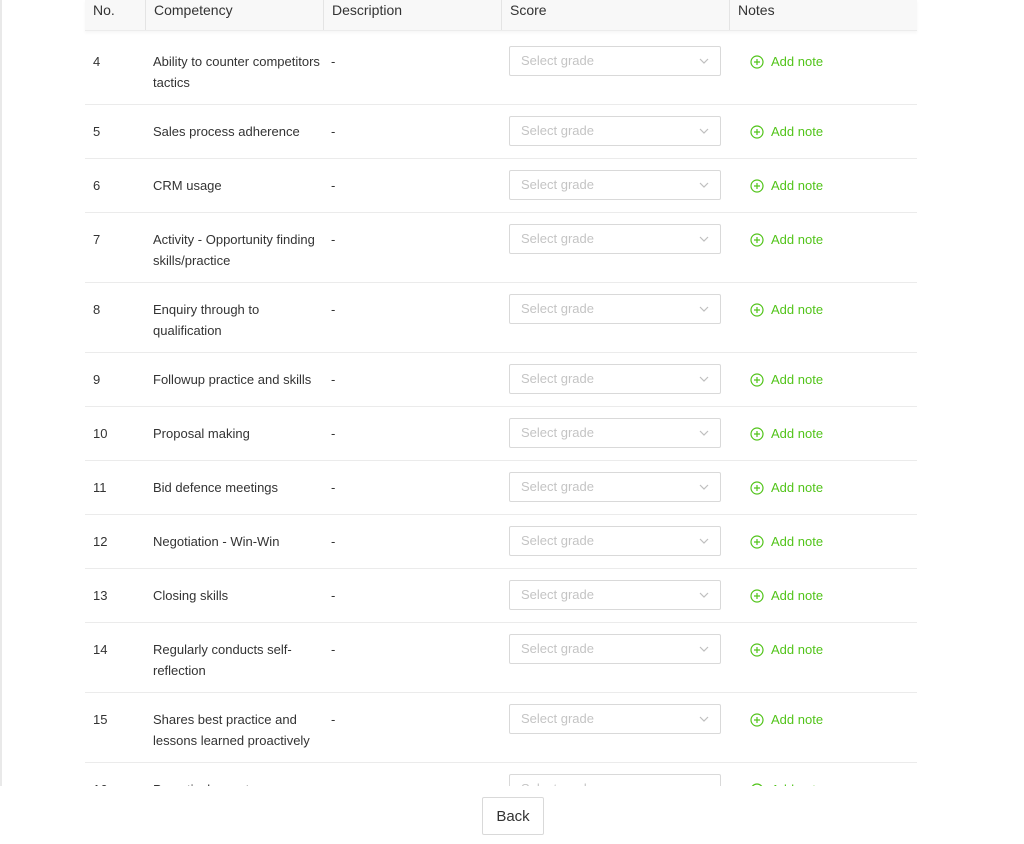 The image size is (1024, 844). I want to click on header-description: Description, so click(412, 15).